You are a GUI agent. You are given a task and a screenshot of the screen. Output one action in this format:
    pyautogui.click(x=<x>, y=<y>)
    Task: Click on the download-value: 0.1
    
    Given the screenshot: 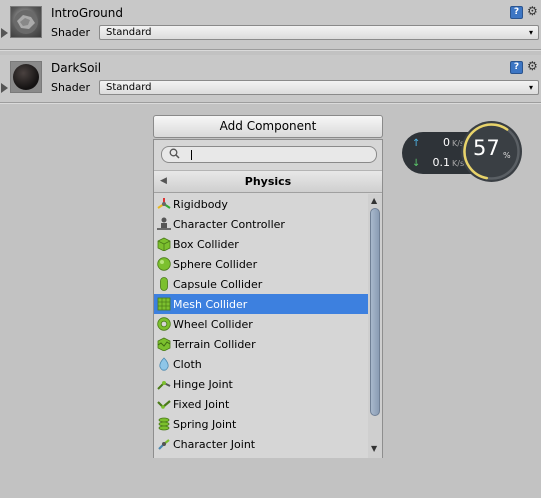 What is the action you would take?
    pyautogui.click(x=441, y=162)
    